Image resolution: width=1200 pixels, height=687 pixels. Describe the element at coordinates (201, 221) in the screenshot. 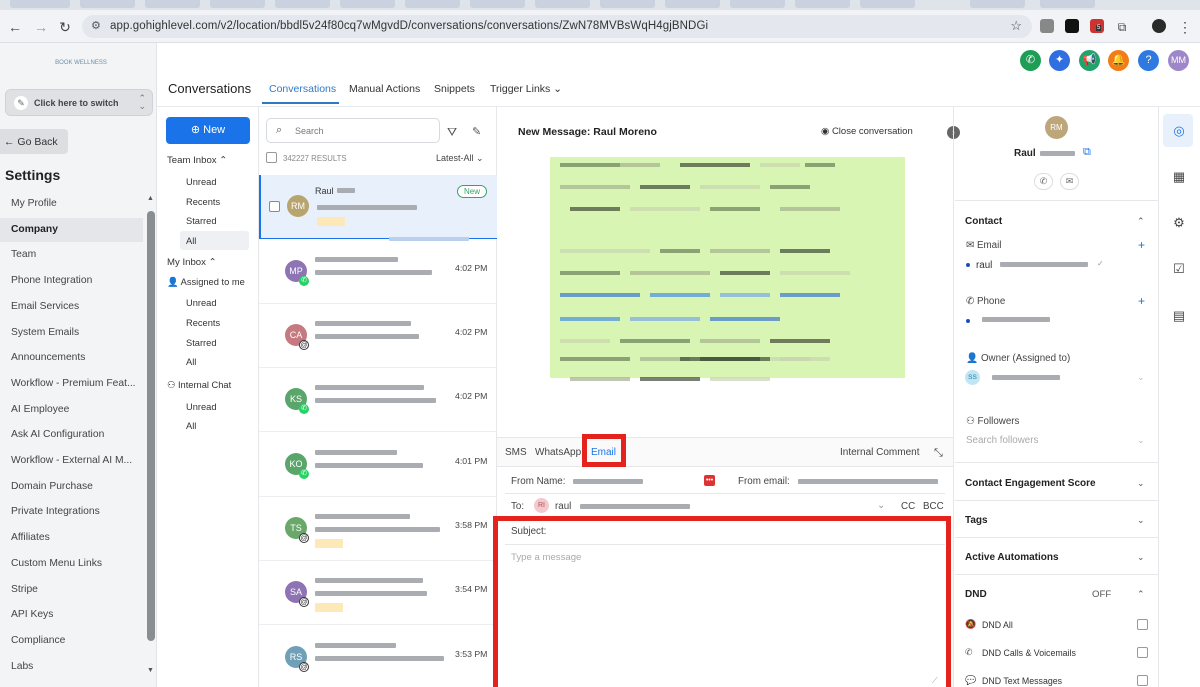

I see `team-starred: Starred` at that location.